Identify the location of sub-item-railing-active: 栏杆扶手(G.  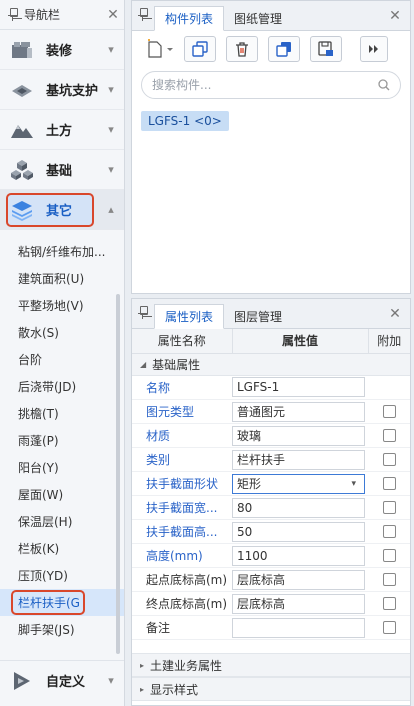
(62, 602).